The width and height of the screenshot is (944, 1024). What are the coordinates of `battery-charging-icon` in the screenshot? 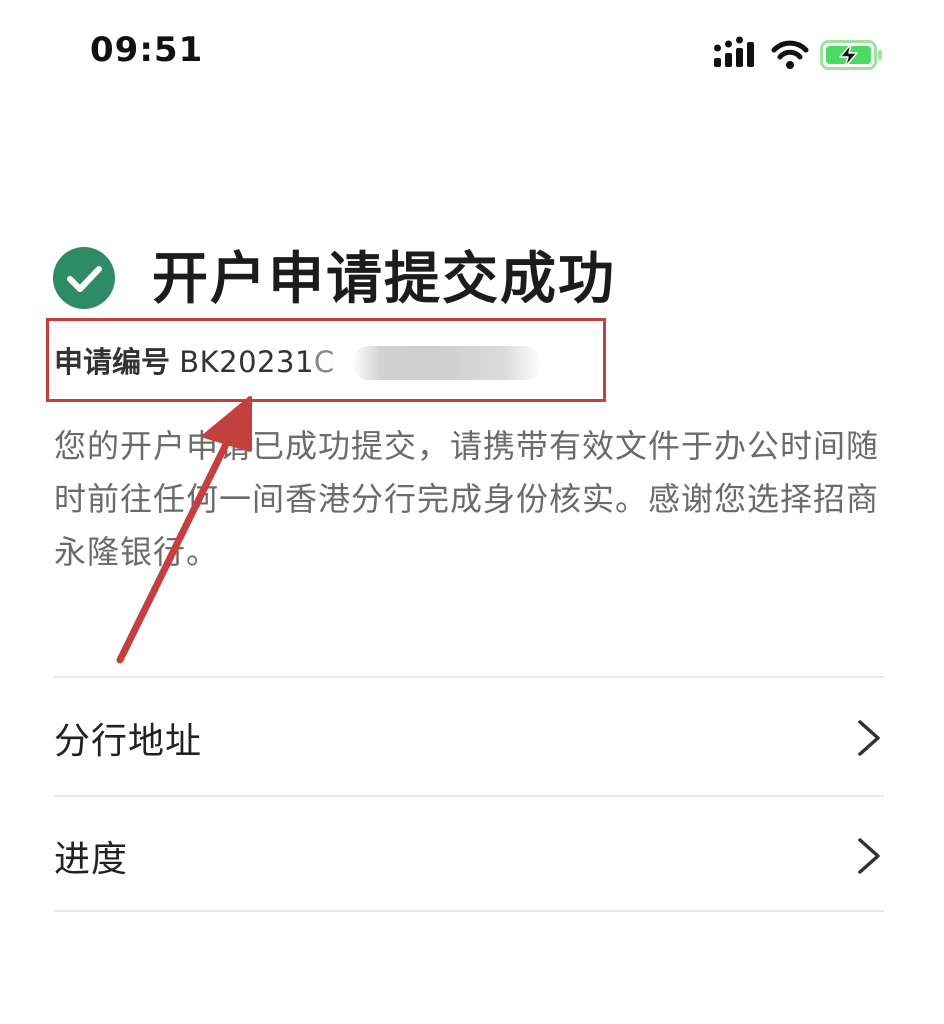 It's located at (851, 55).